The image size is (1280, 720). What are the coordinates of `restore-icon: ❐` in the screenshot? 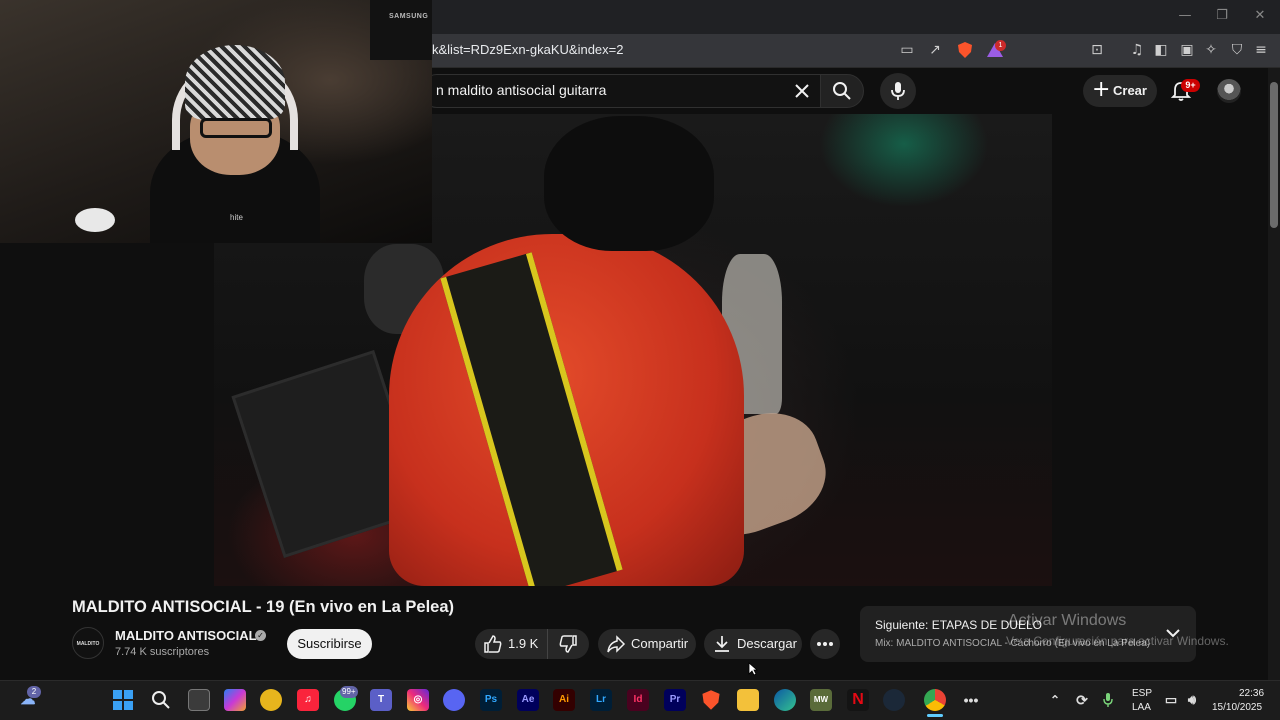 It's located at (1222, 16).